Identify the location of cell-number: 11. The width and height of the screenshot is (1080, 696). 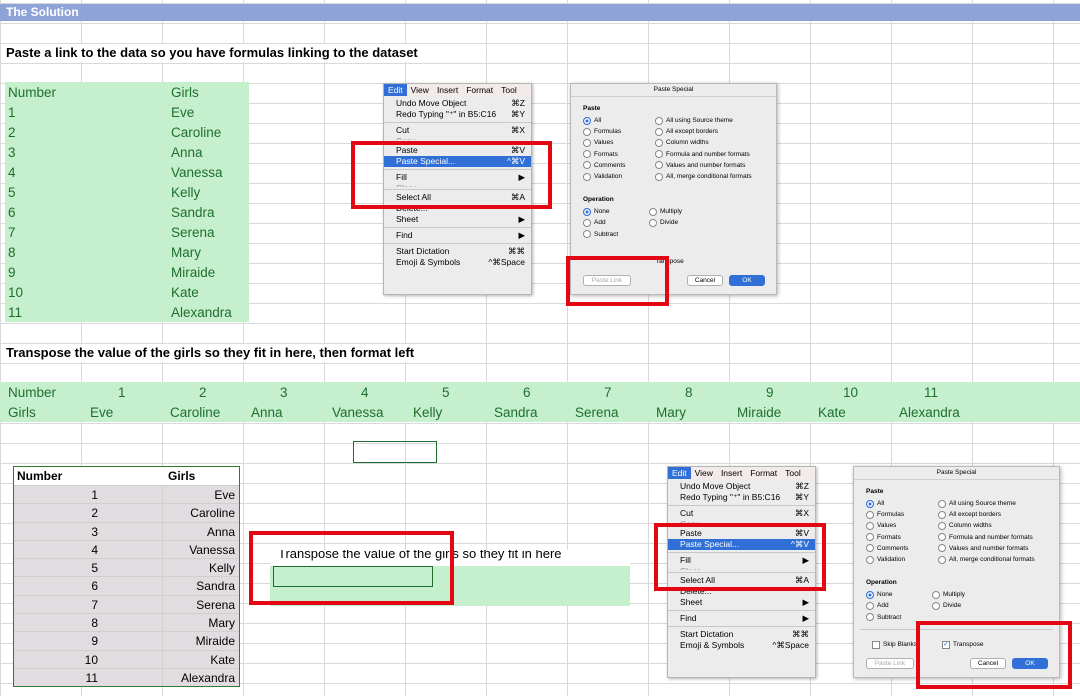
(15, 313).